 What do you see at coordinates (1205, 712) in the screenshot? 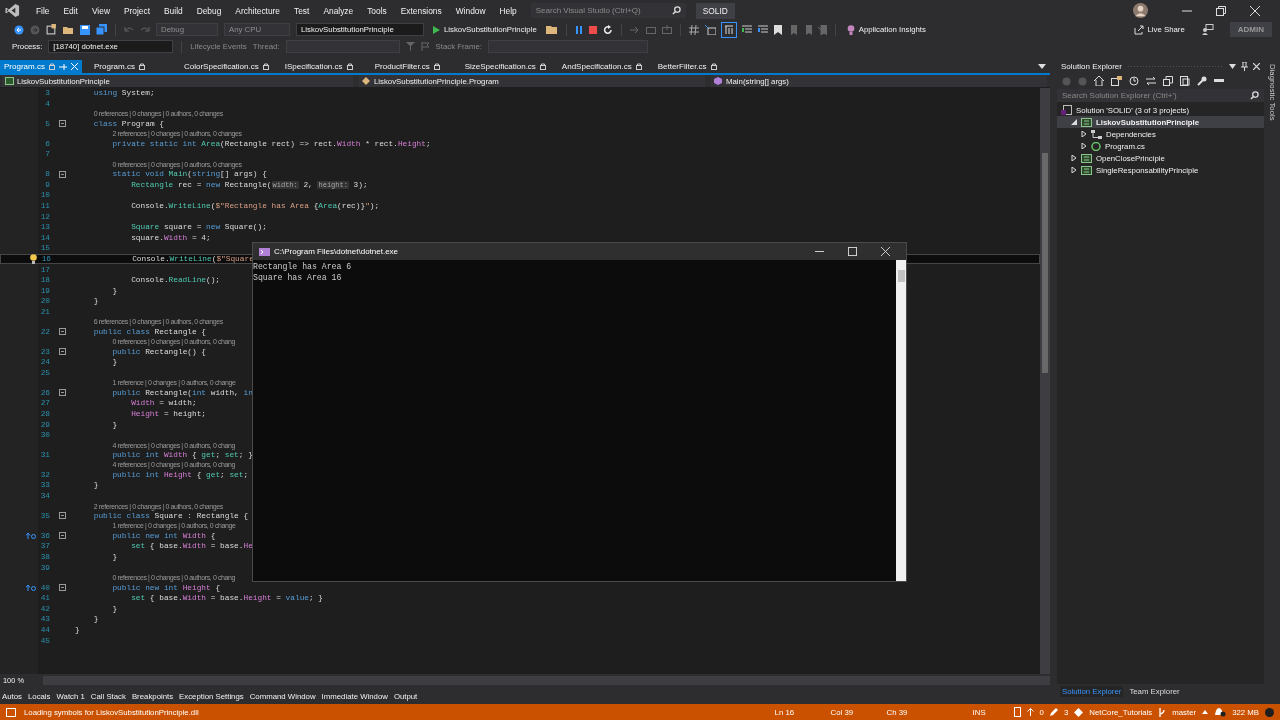
I see `caret-icon` at bounding box center [1205, 712].